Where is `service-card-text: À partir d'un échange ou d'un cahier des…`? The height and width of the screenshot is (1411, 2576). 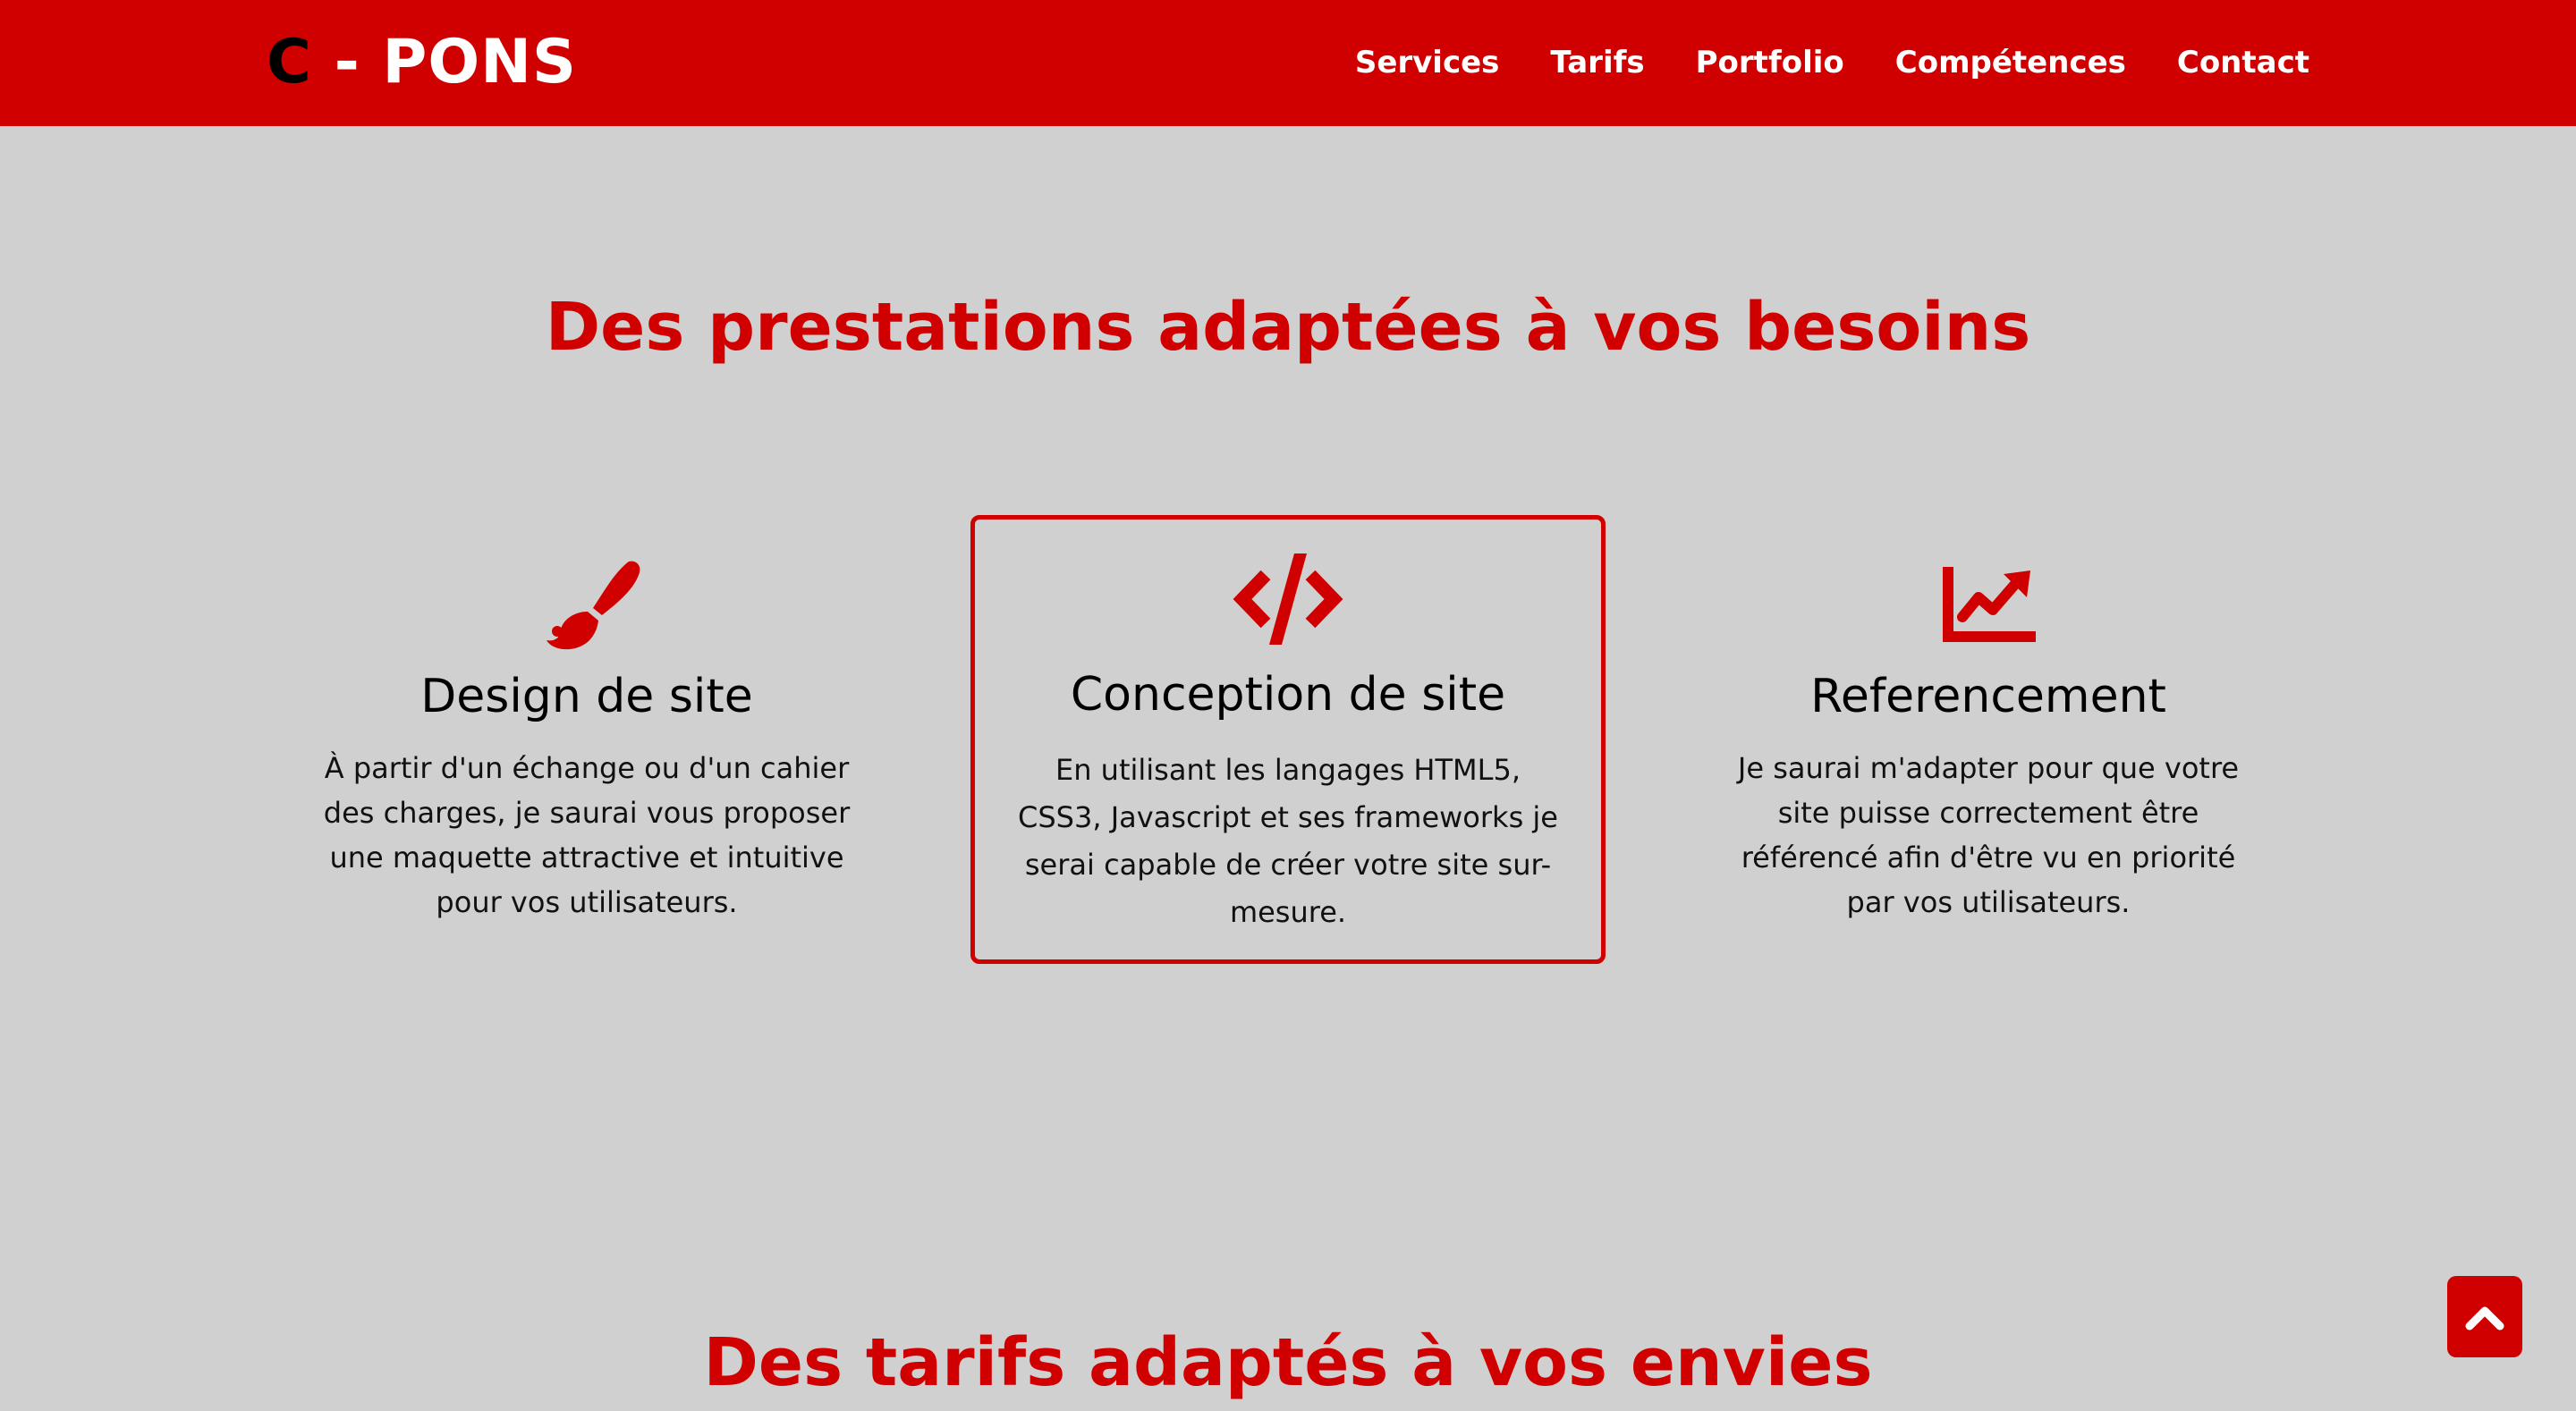
service-card-text: À partir d'un échange ou d'un cahier des… is located at coordinates (587, 835).